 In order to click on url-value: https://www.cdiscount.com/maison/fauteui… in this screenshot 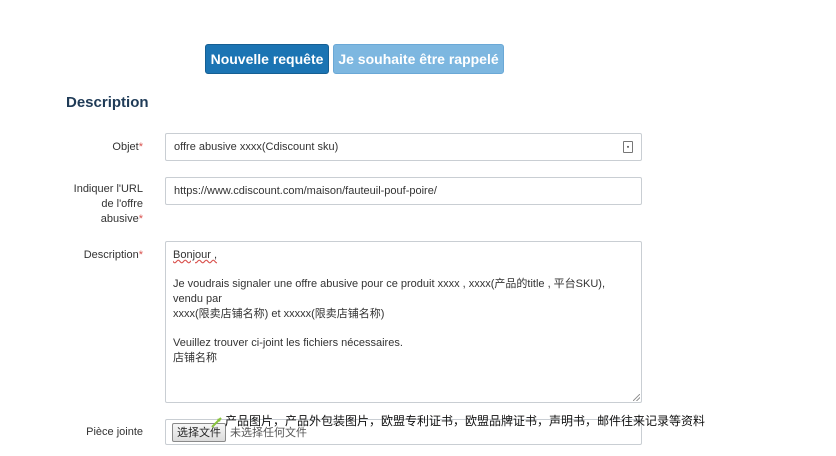, I will do `click(305, 191)`.